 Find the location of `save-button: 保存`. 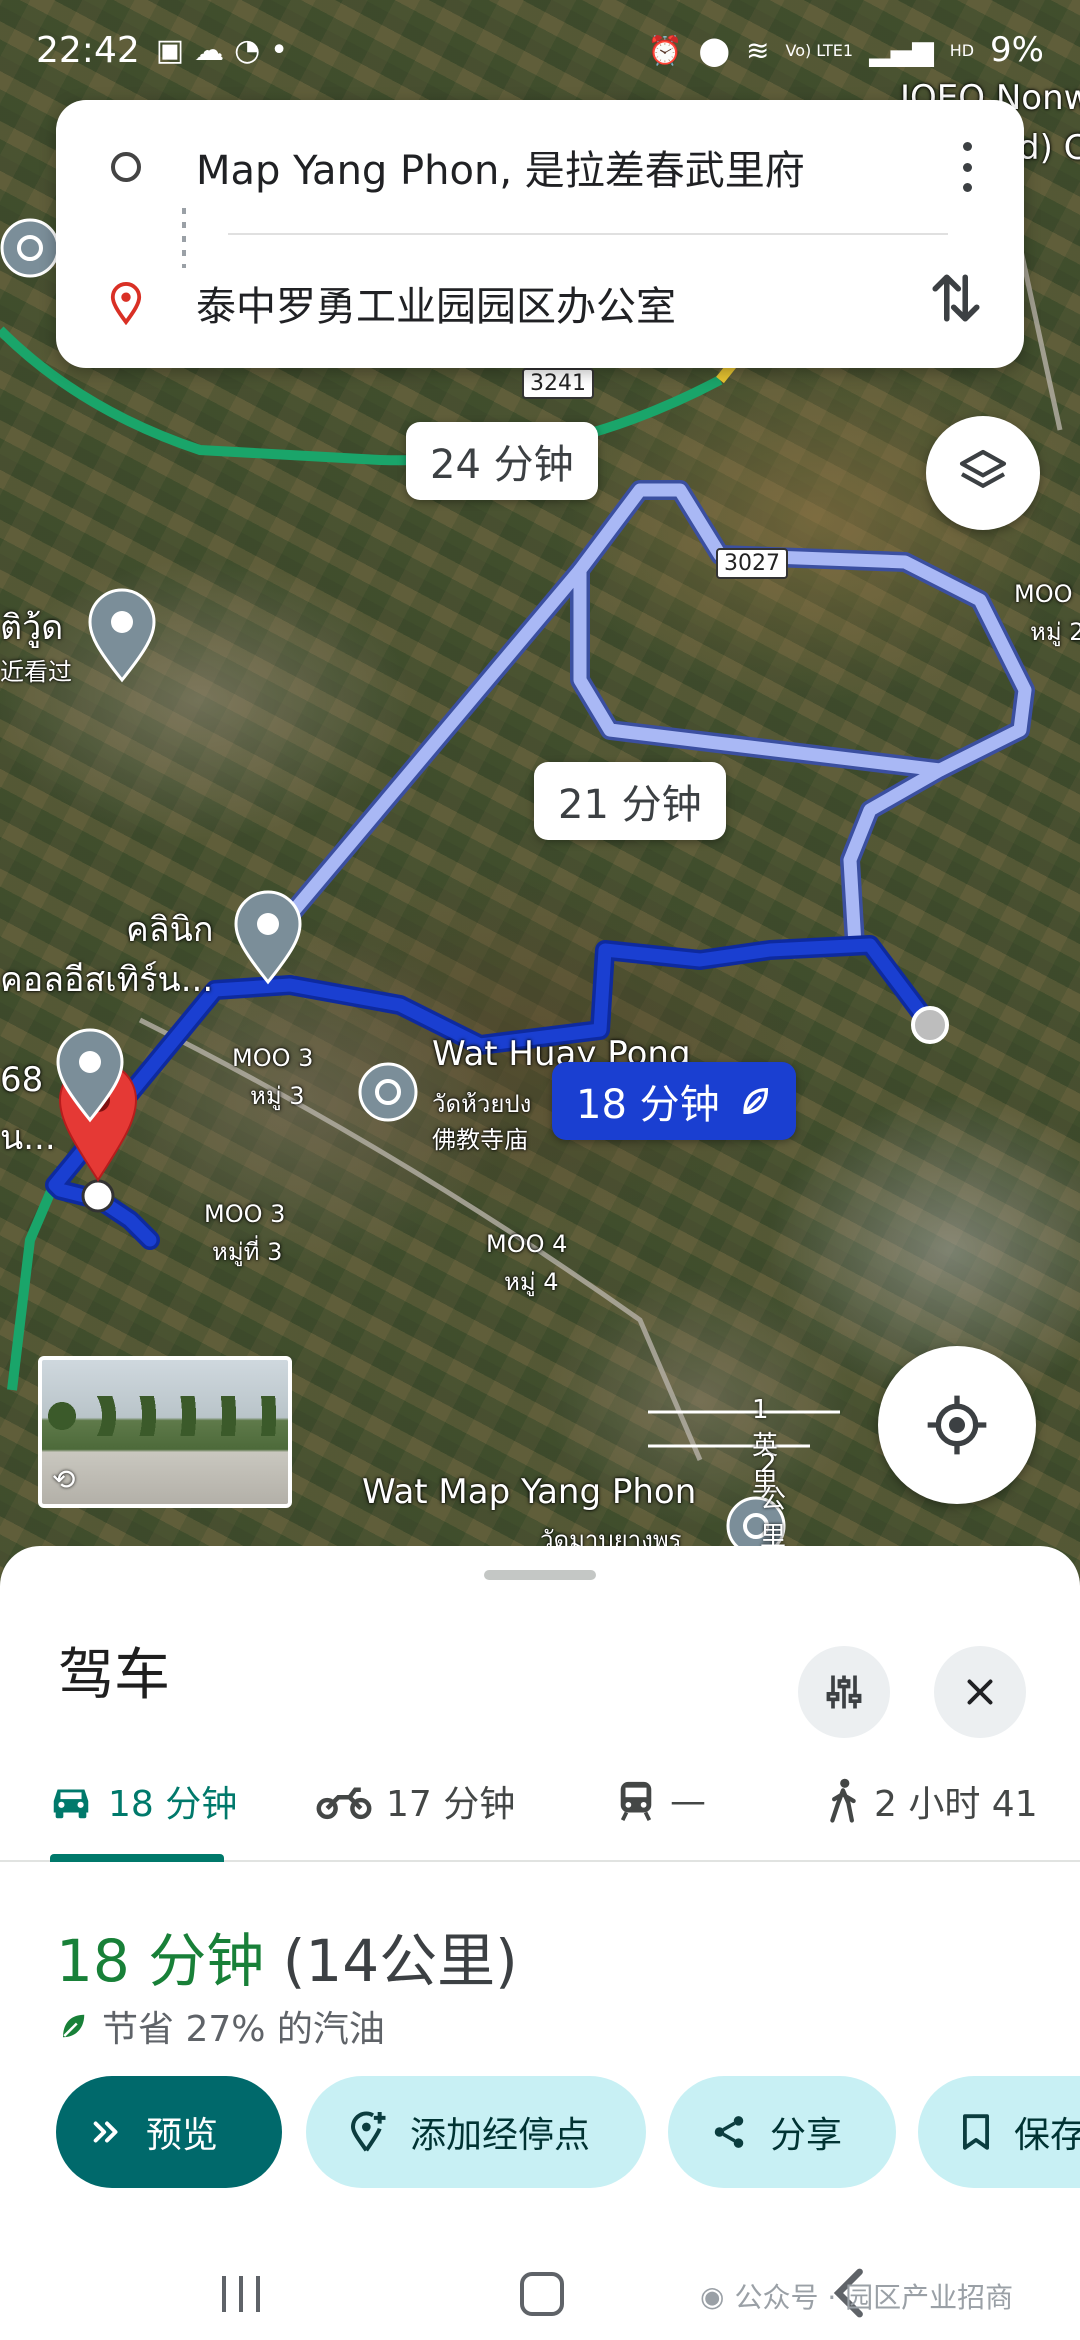

save-button: 保存 is located at coordinates (999, 2132).